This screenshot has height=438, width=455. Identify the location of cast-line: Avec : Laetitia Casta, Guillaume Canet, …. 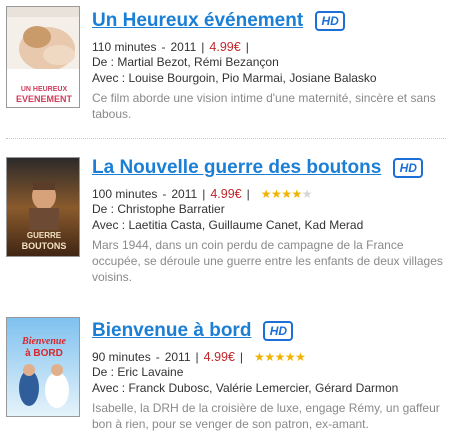
(228, 224).